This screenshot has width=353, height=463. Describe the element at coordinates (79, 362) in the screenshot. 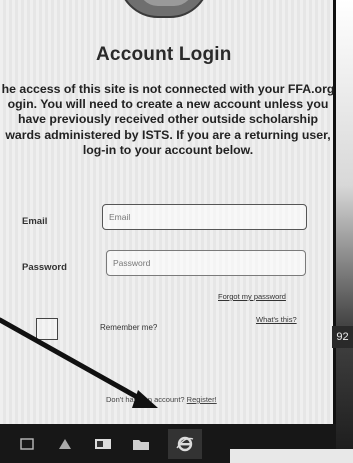

I see `annotation-arrow-icon` at that location.